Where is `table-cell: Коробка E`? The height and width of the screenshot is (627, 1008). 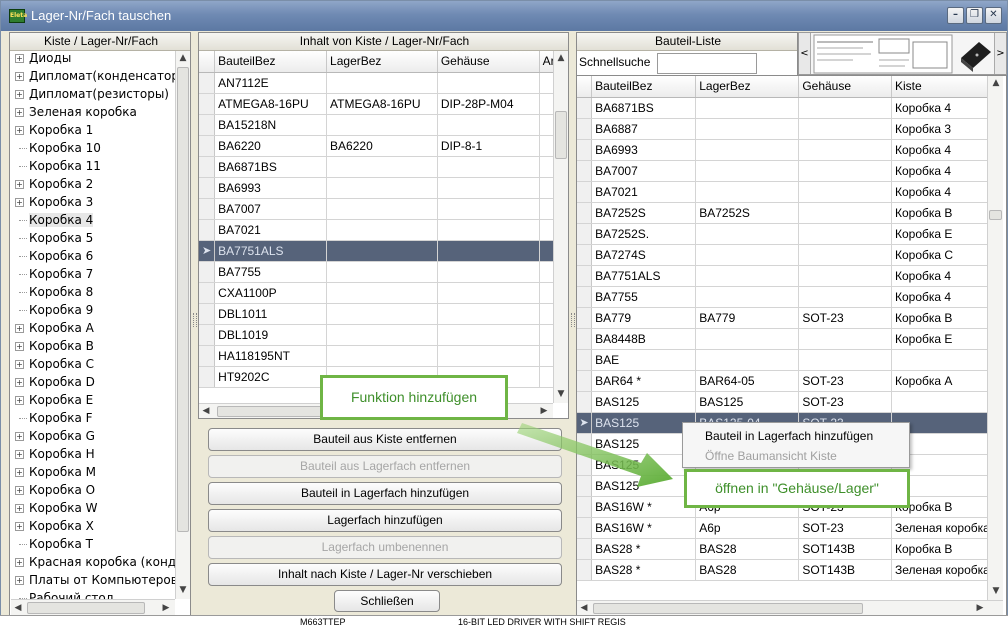 table-cell: Коробка E is located at coordinates (939, 339).